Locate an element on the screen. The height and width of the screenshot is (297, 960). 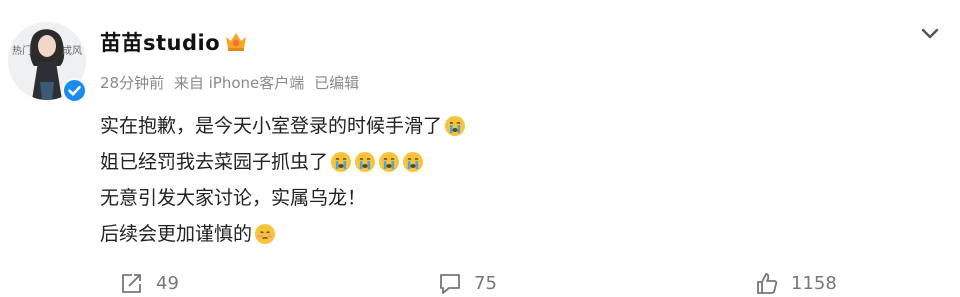
action-bar: 49 75 1158 is located at coordinates (480, 282).